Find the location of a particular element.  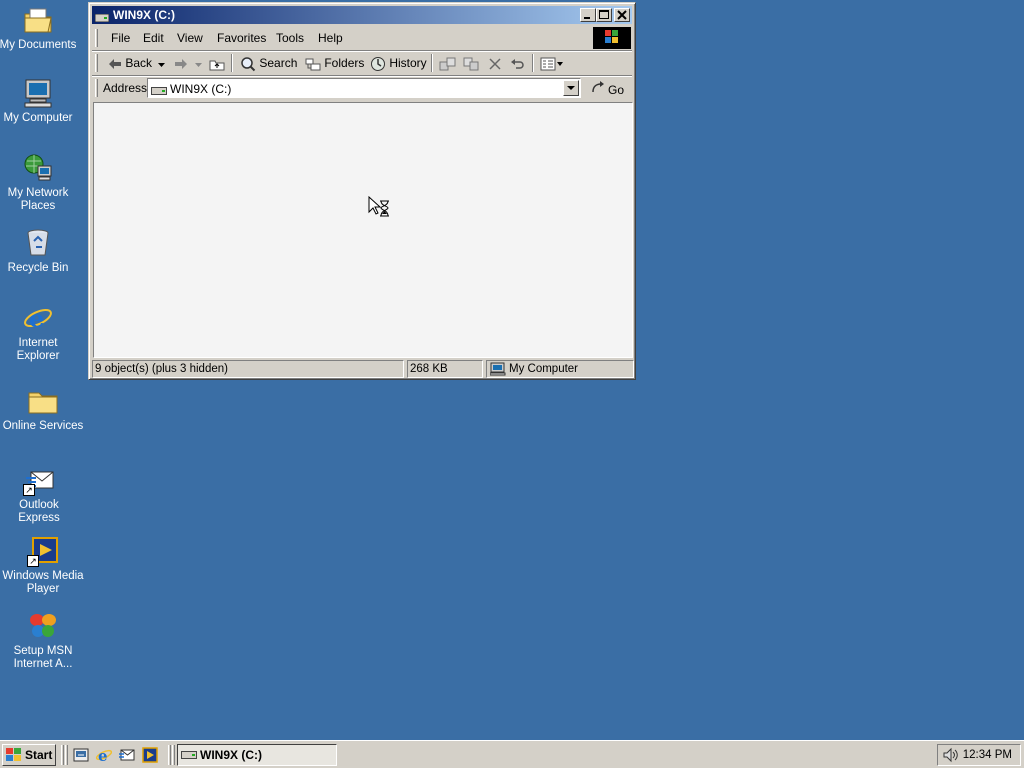

msn-butterfly-icon is located at coordinates (43, 626).